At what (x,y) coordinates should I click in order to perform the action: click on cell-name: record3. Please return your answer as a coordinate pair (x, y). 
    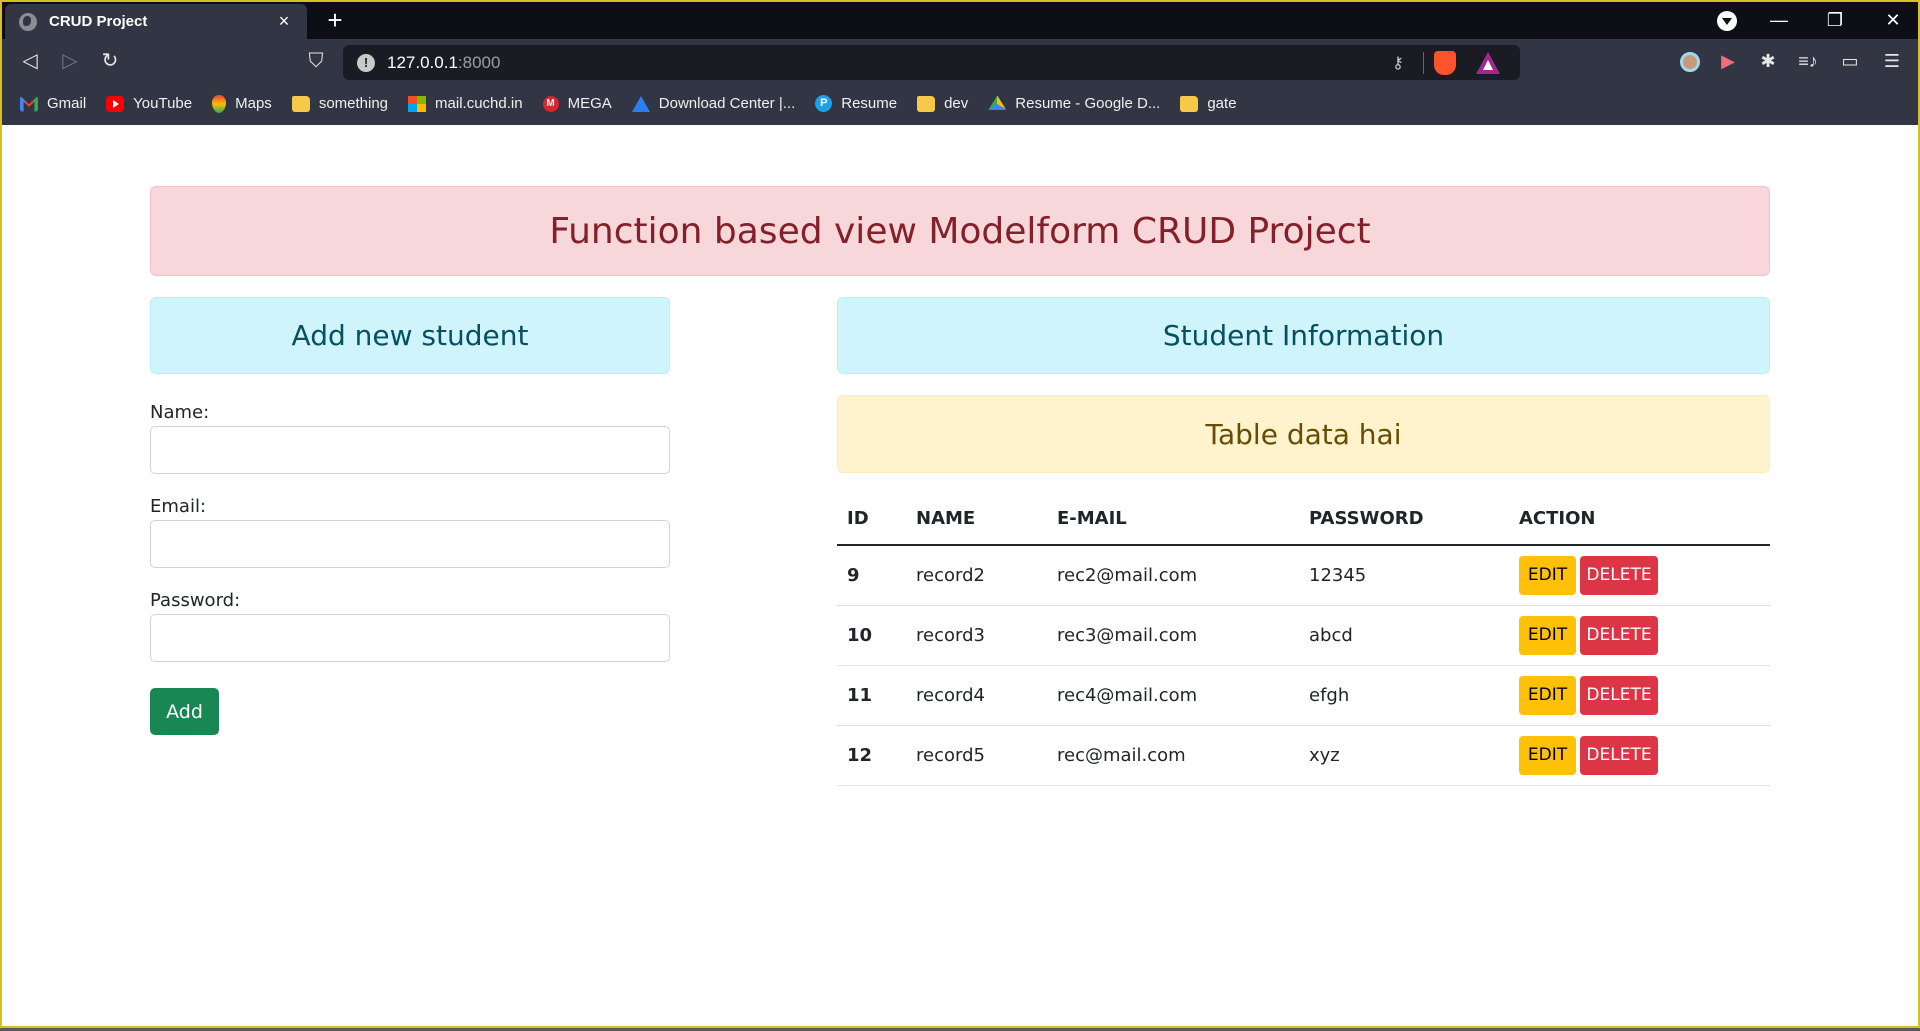
    Looking at the image, I should click on (976, 635).